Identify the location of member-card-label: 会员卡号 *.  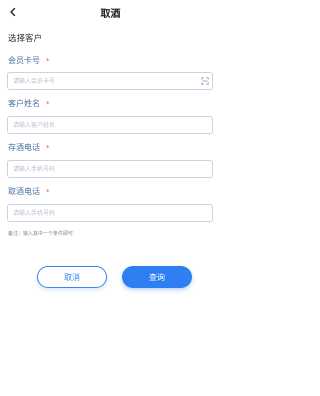
(29, 60).